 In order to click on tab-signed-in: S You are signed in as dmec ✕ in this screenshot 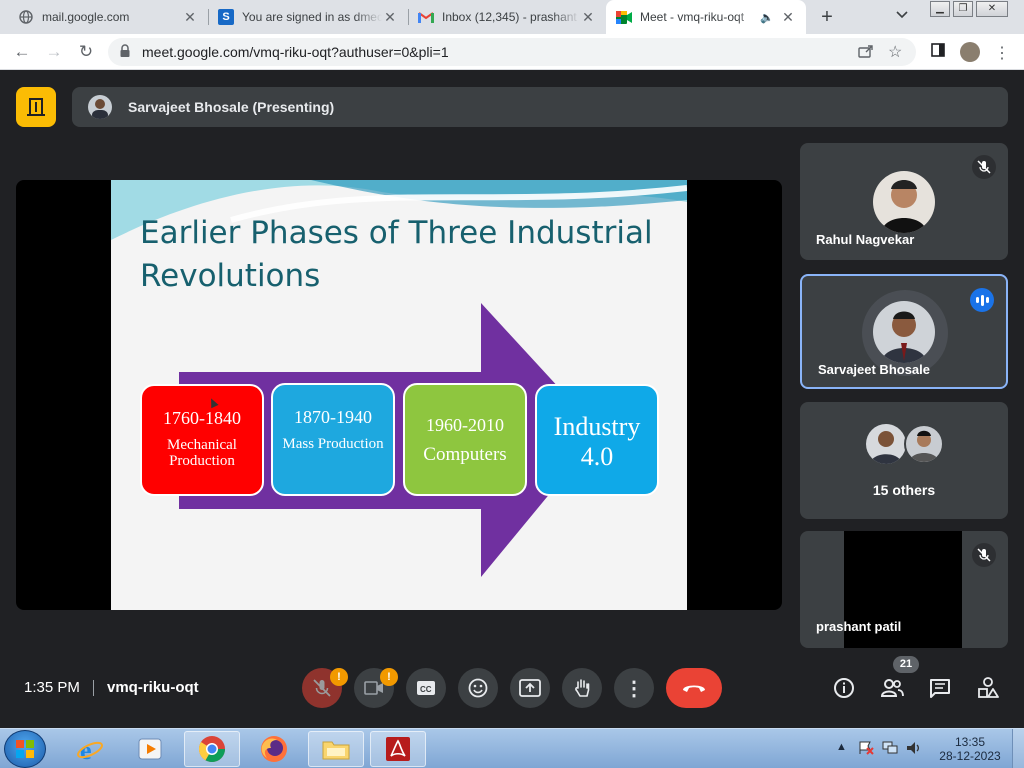, I will do `click(308, 17)`.